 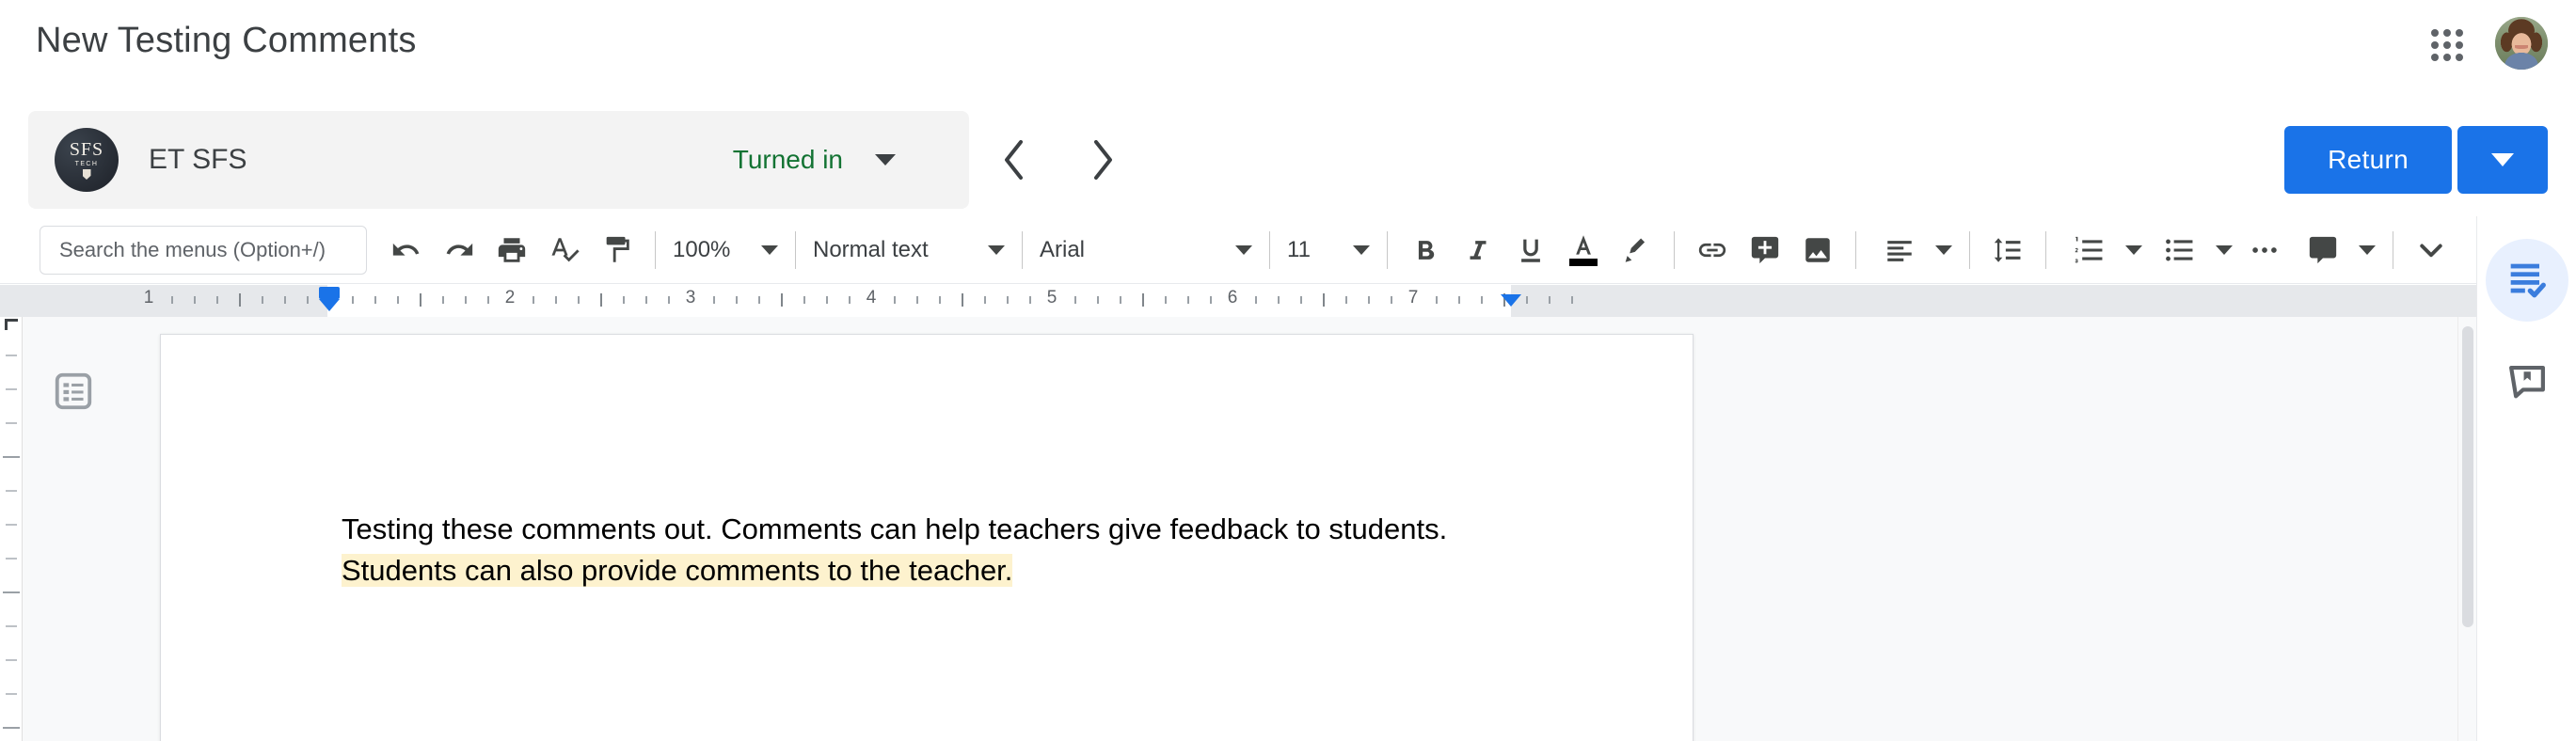 What do you see at coordinates (1146, 251) in the screenshot?
I see `font-family-dropdown: Arial` at bounding box center [1146, 251].